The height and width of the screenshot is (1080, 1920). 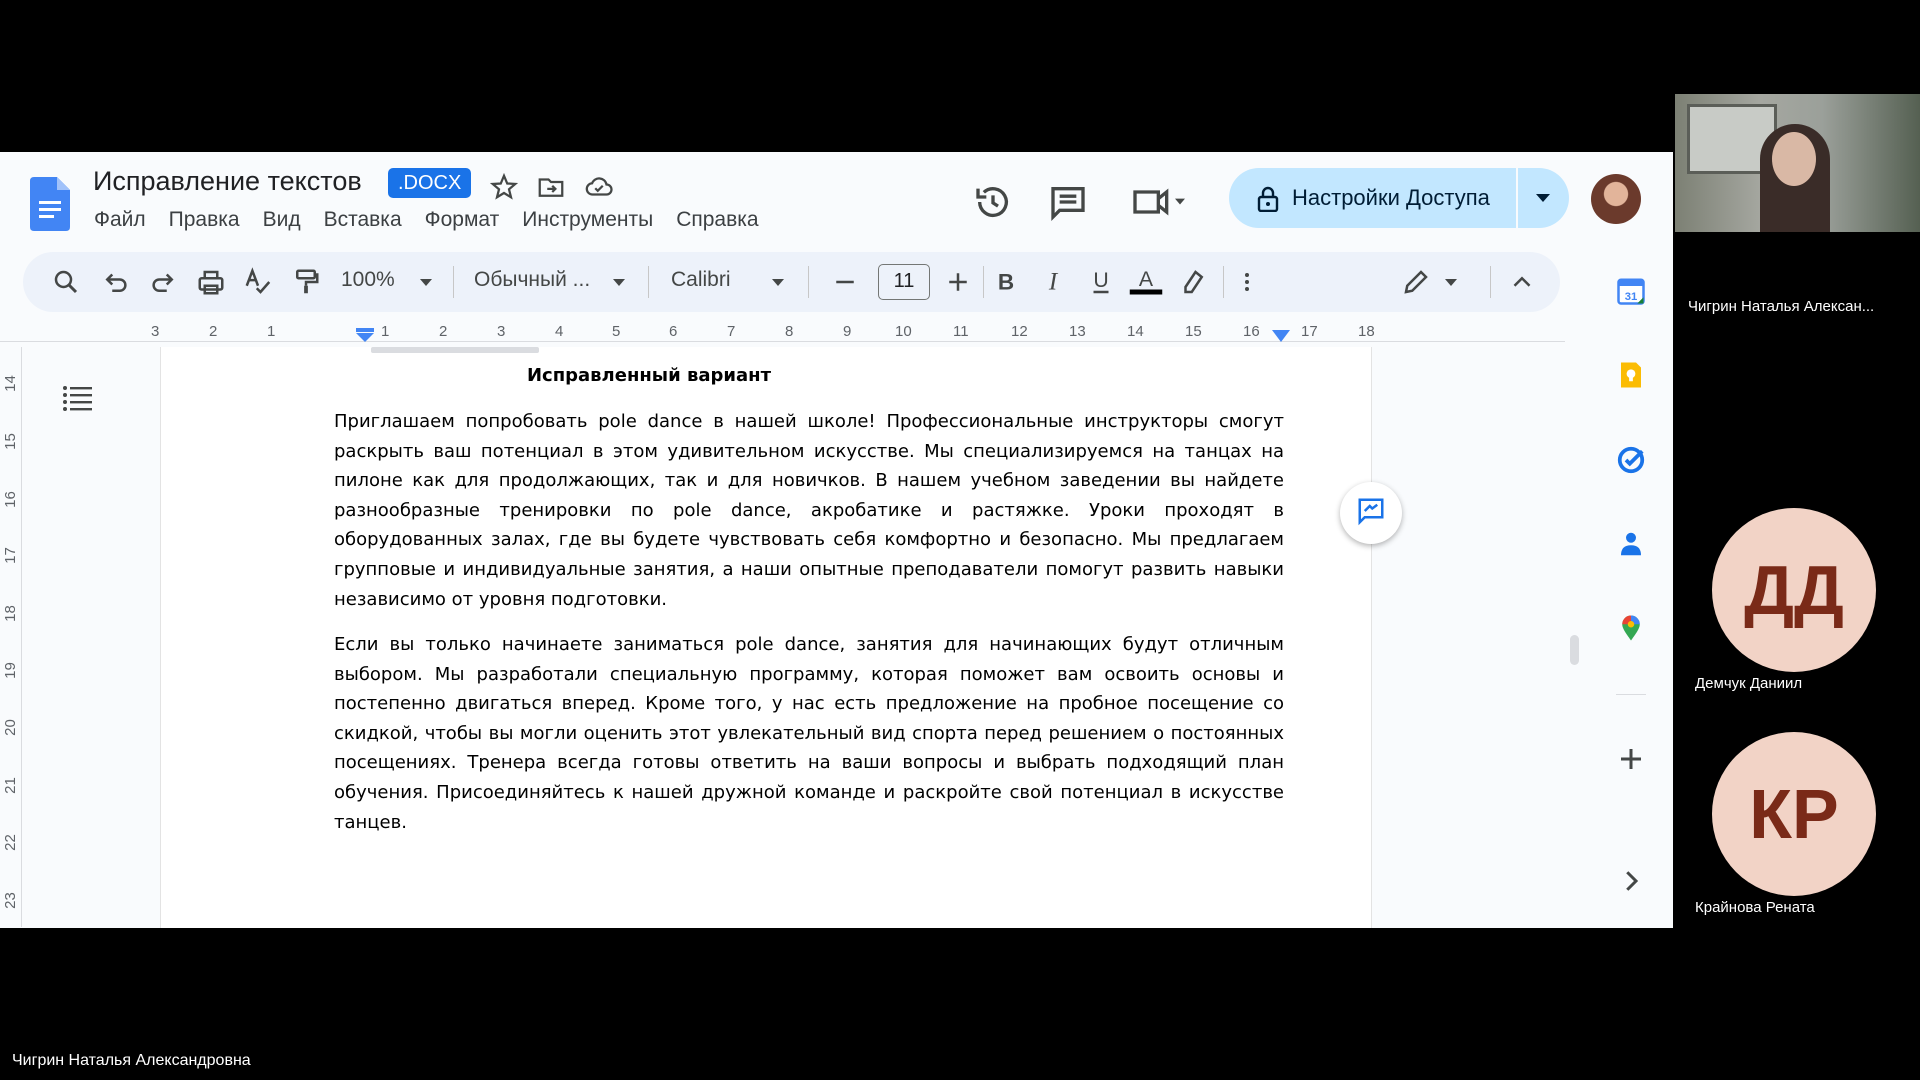 I want to click on redo-icon, so click(x=163, y=282).